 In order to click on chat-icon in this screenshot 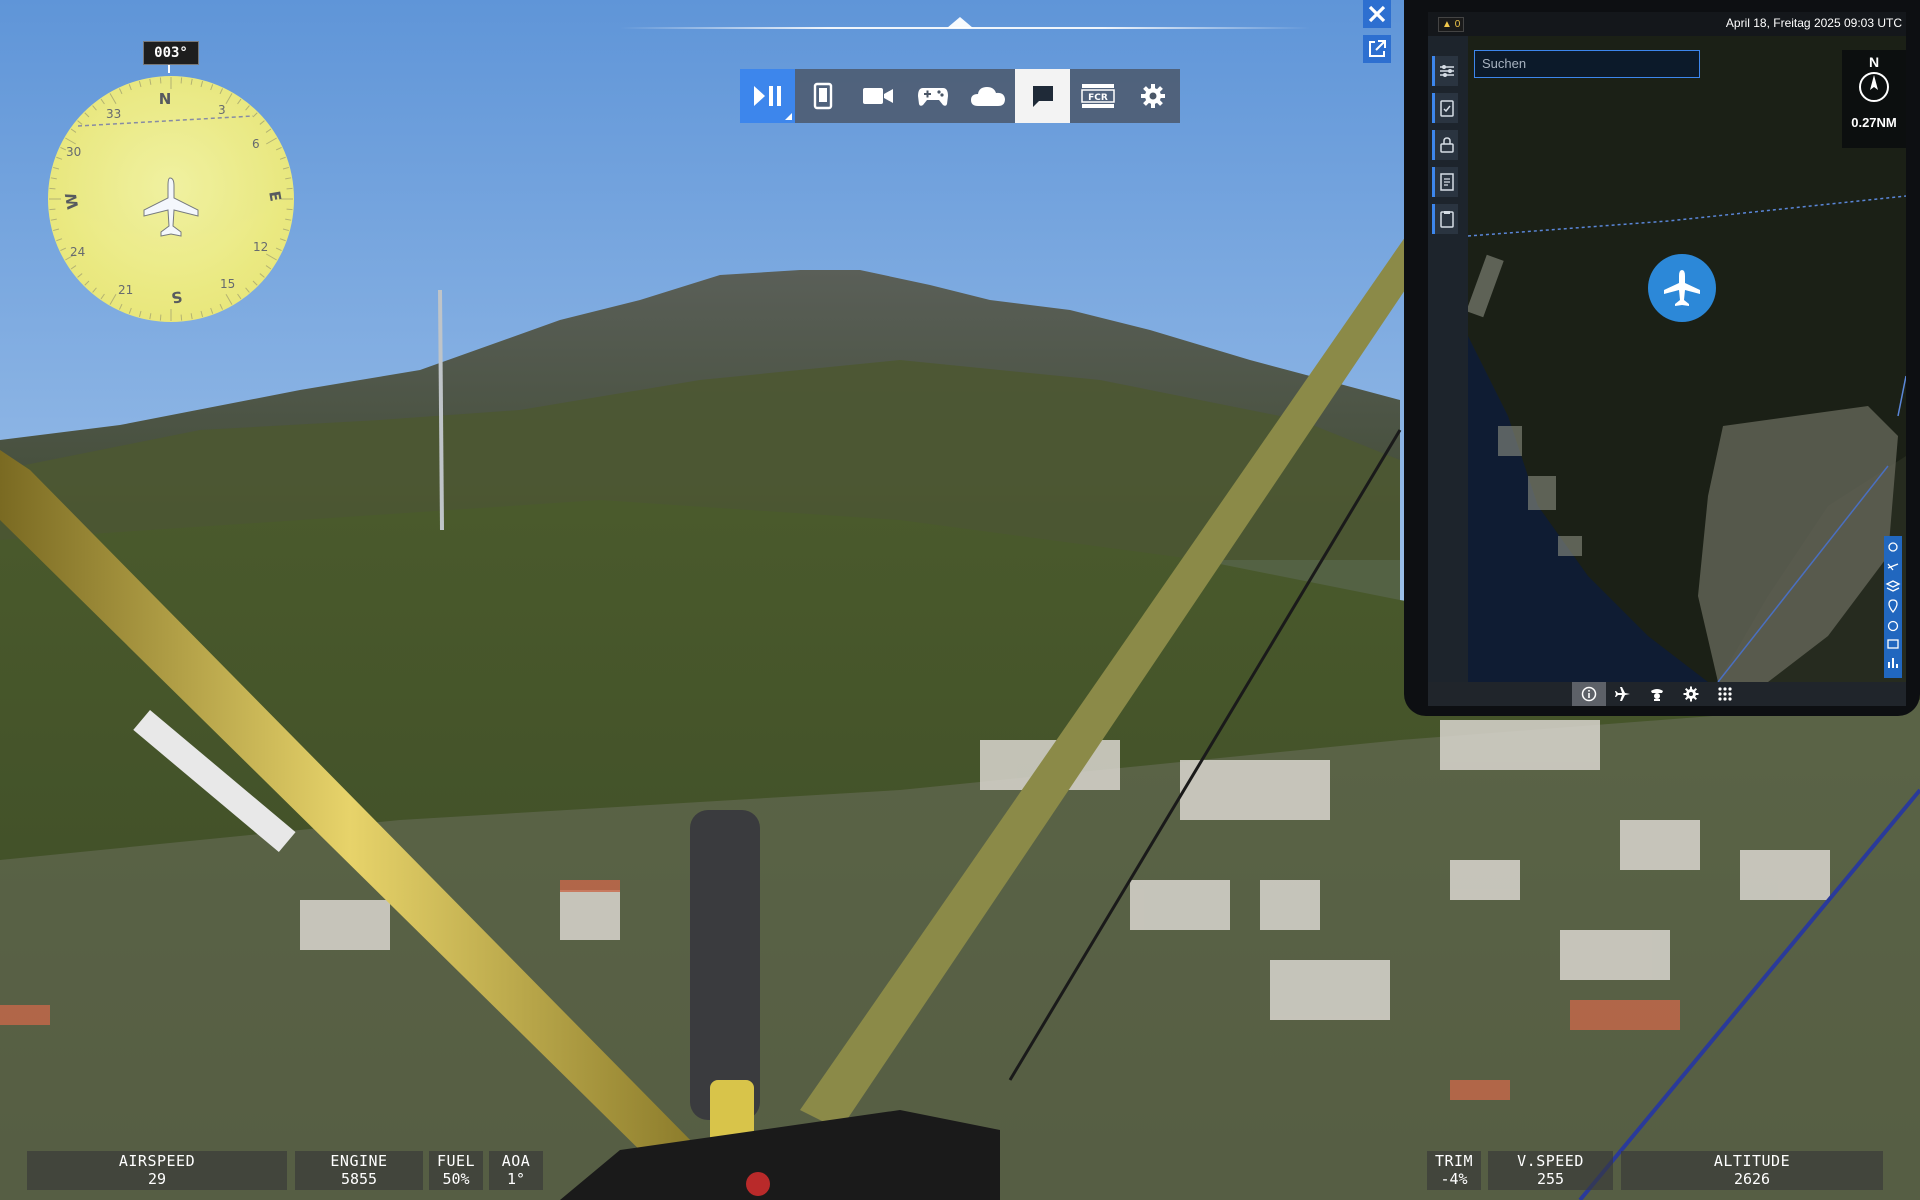, I will do `click(1042, 96)`.